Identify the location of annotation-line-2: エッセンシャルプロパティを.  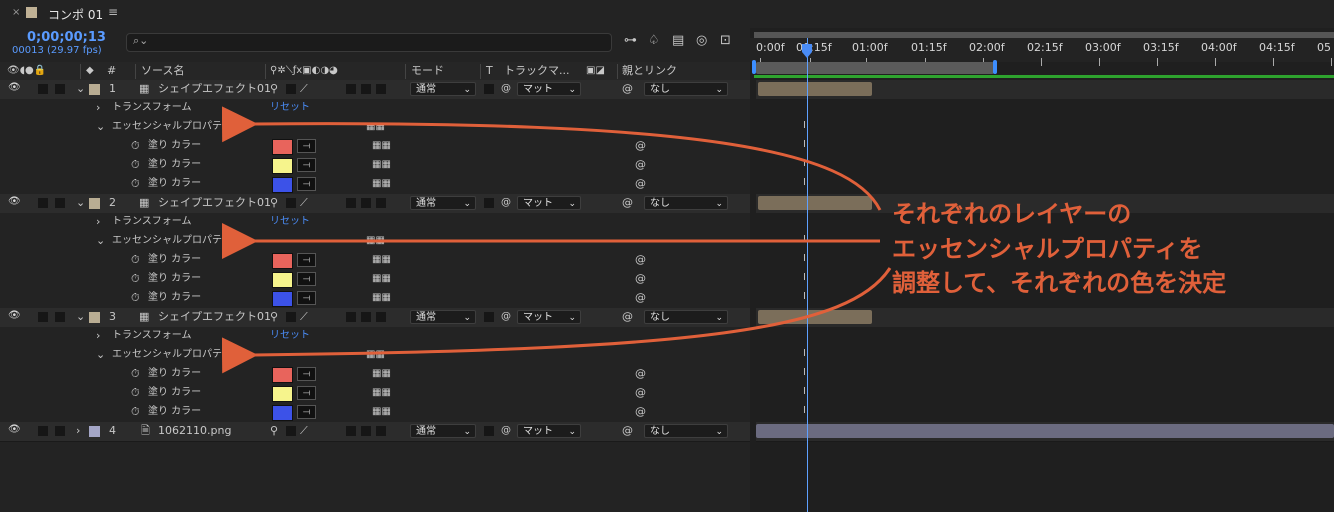
(1047, 249).